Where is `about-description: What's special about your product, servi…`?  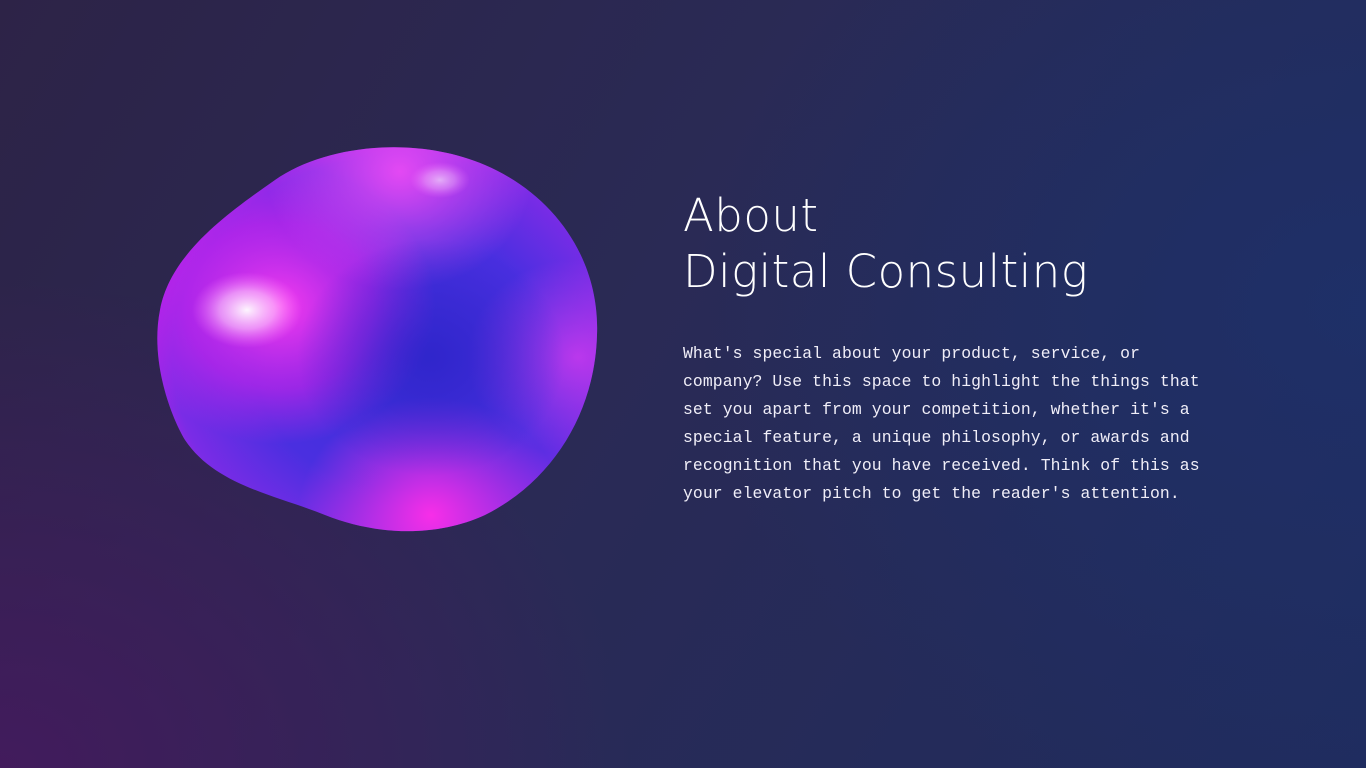 about-description: What's special about your product, servi… is located at coordinates (941, 423).